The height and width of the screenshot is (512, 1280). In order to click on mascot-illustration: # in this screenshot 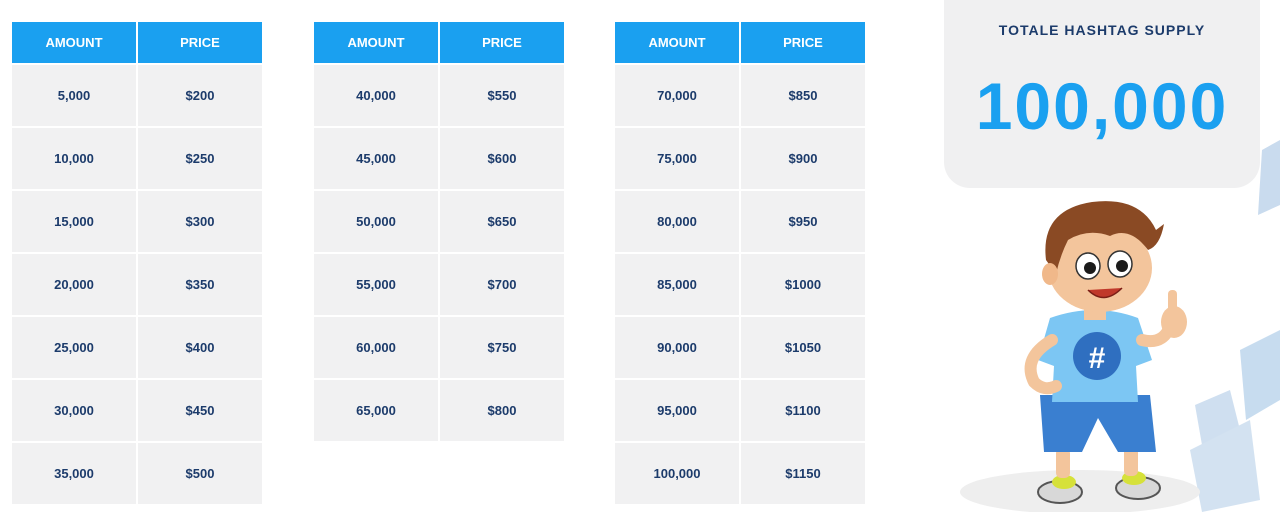, I will do `click(1105, 352)`.